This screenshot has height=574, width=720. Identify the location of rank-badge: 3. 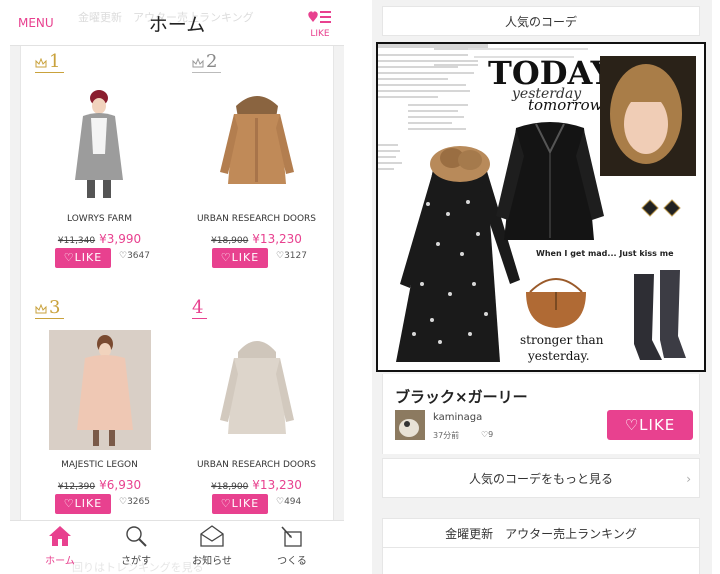
(50, 308).